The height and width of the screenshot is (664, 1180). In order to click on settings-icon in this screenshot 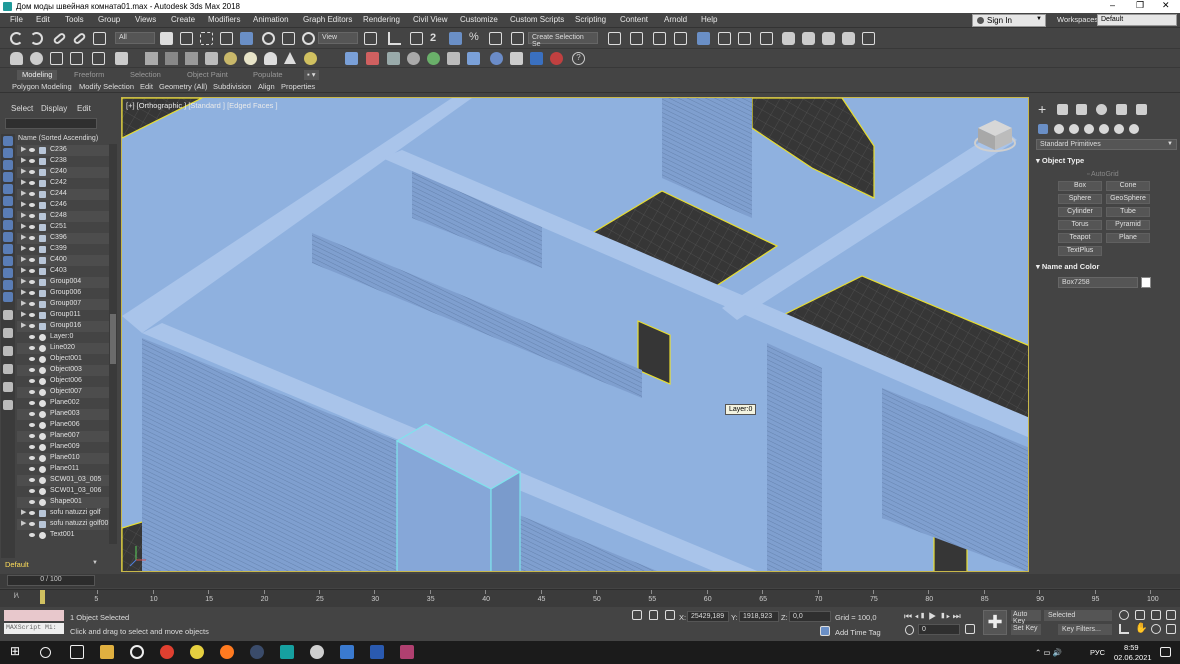, I will do `click(393, 58)`.